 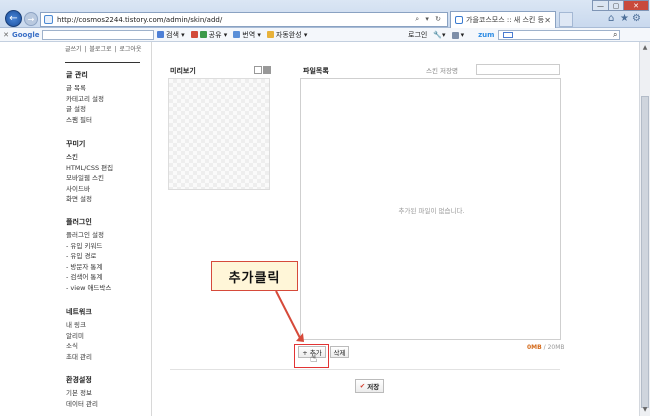 I want to click on zum-search-input: ⌕, so click(x=559, y=35).